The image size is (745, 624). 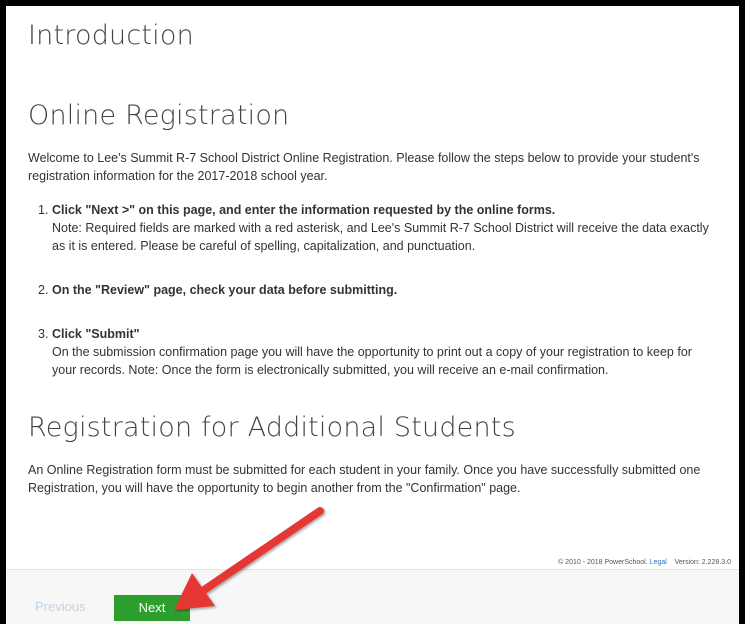 What do you see at coordinates (43, 290) in the screenshot?
I see `step-number: 2.` at bounding box center [43, 290].